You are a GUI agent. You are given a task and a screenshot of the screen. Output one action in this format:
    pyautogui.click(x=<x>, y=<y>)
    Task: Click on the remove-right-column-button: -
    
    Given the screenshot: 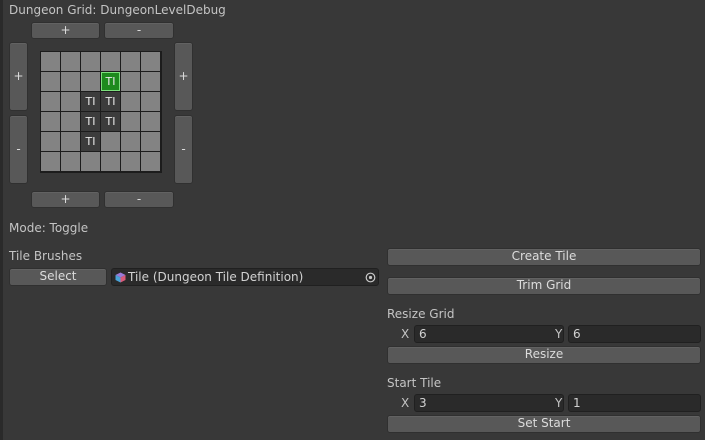 What is the action you would take?
    pyautogui.click(x=183, y=149)
    